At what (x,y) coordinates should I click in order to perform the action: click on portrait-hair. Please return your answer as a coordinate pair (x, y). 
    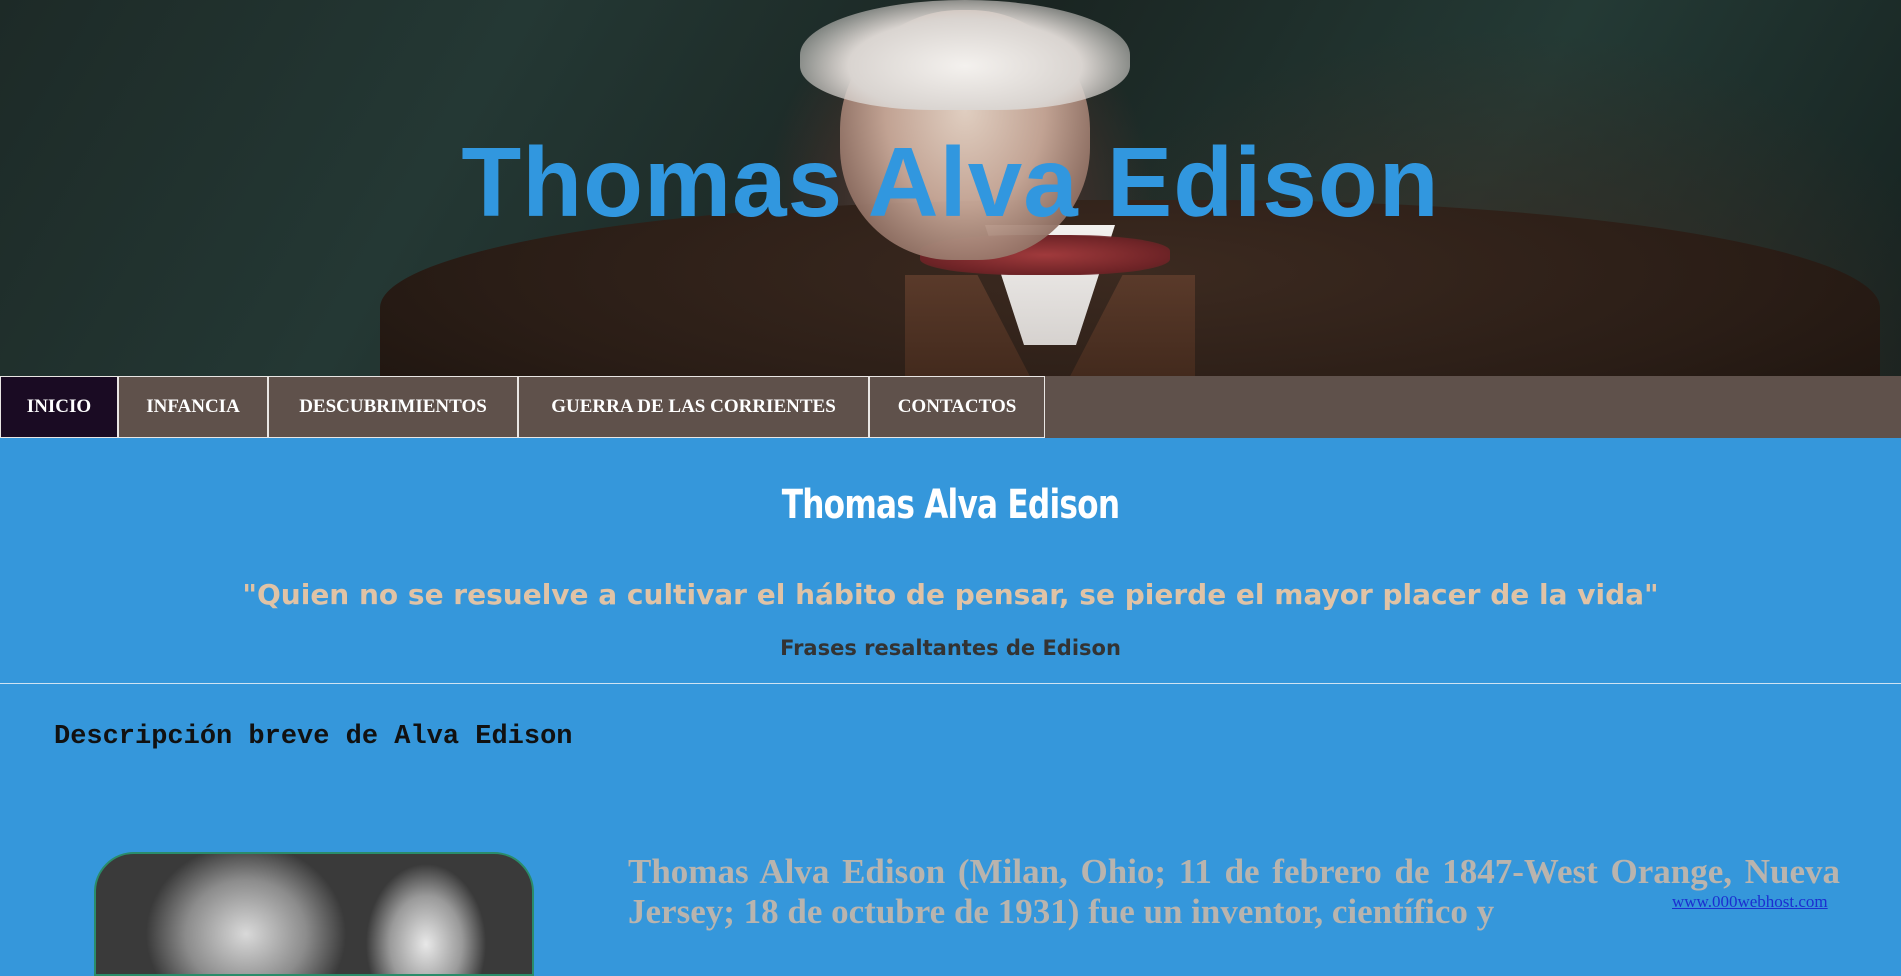
    Looking at the image, I should click on (965, 55).